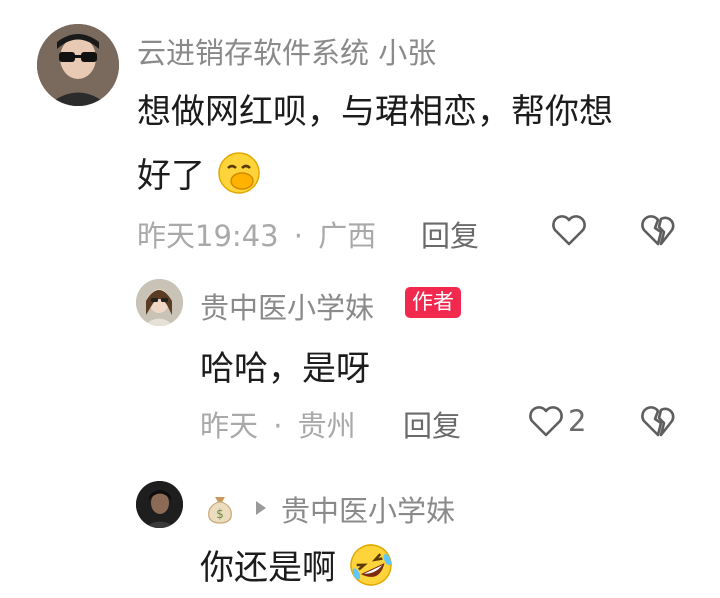 This screenshot has width=720, height=598. I want to click on comment-author: 贵中医小学妹, so click(287, 306).